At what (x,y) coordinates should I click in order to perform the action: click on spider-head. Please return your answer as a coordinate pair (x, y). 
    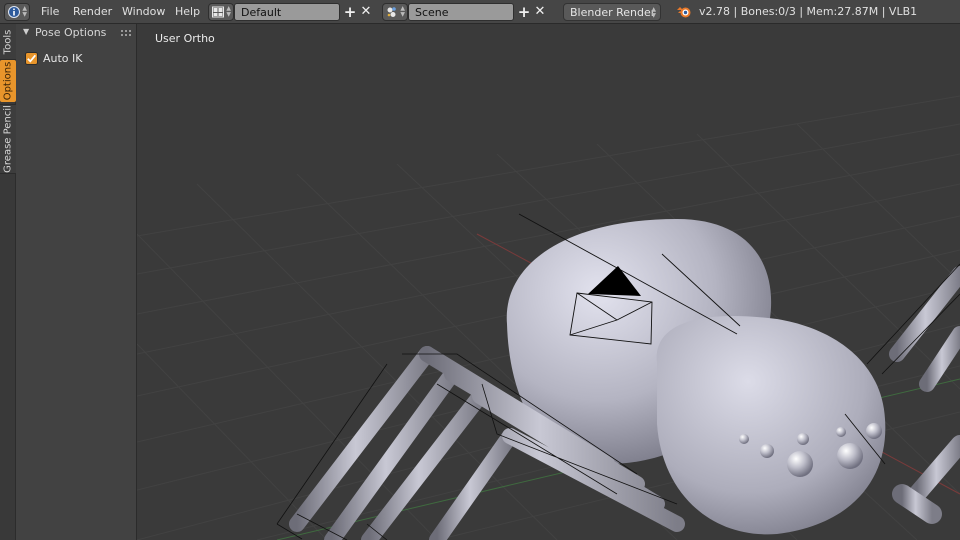
    Looking at the image, I should click on (771, 425).